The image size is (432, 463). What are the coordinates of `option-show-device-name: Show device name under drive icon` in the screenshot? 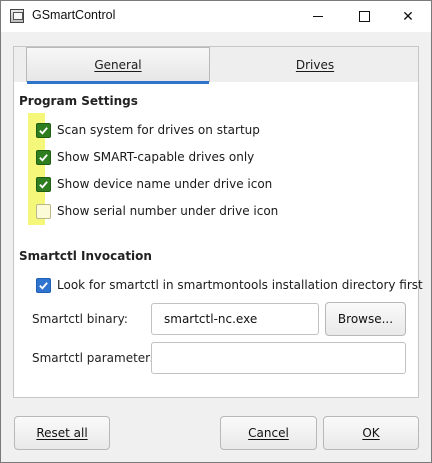 It's located at (154, 184).